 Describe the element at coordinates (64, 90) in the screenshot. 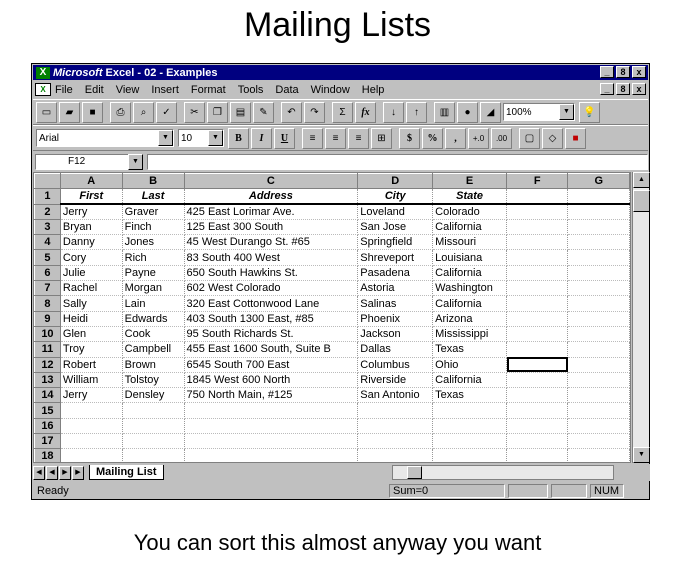

I see `menu-file: File` at that location.